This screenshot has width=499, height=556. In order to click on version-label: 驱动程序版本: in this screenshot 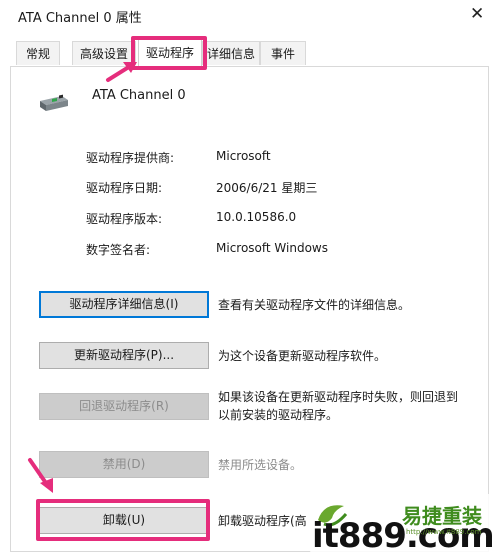, I will do `click(124, 219)`.